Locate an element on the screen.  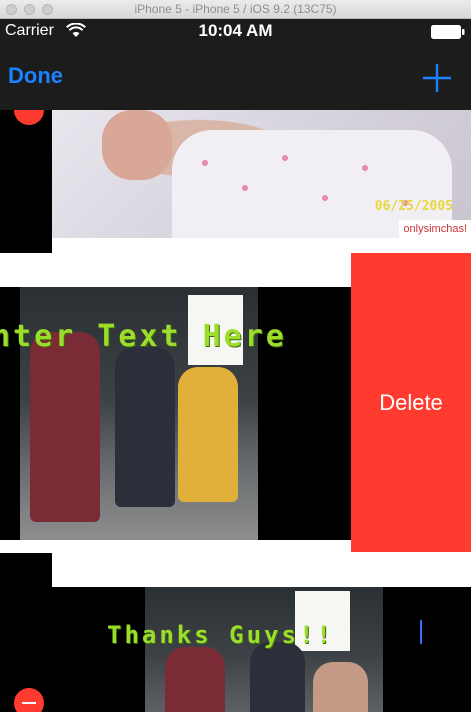
status-time: 10:04 AM is located at coordinates (235, 30).